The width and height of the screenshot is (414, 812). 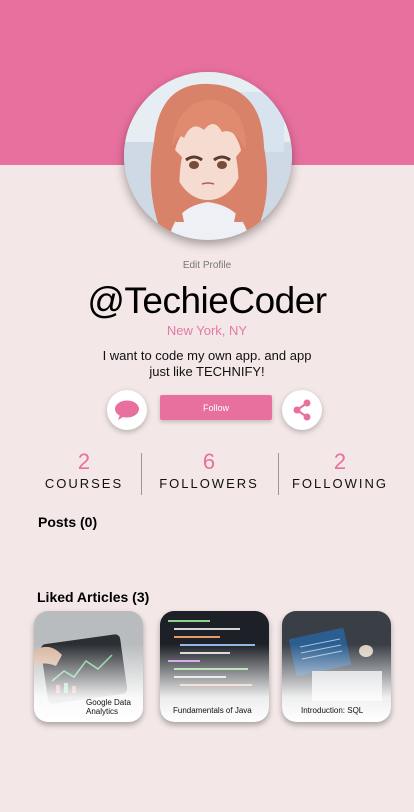 I want to click on stat-followers: 6 FOLLOWERS, so click(x=209, y=470).